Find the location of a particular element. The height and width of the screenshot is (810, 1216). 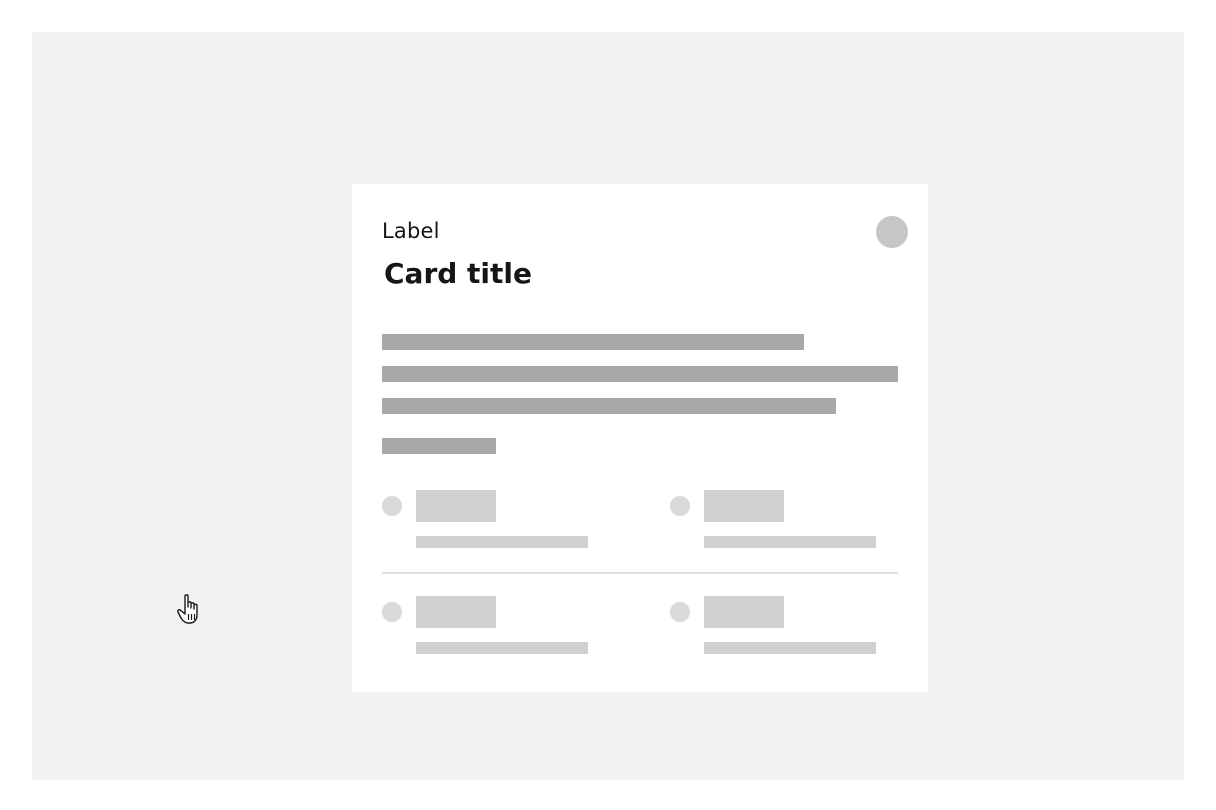

card-label: Label is located at coordinates (411, 231).